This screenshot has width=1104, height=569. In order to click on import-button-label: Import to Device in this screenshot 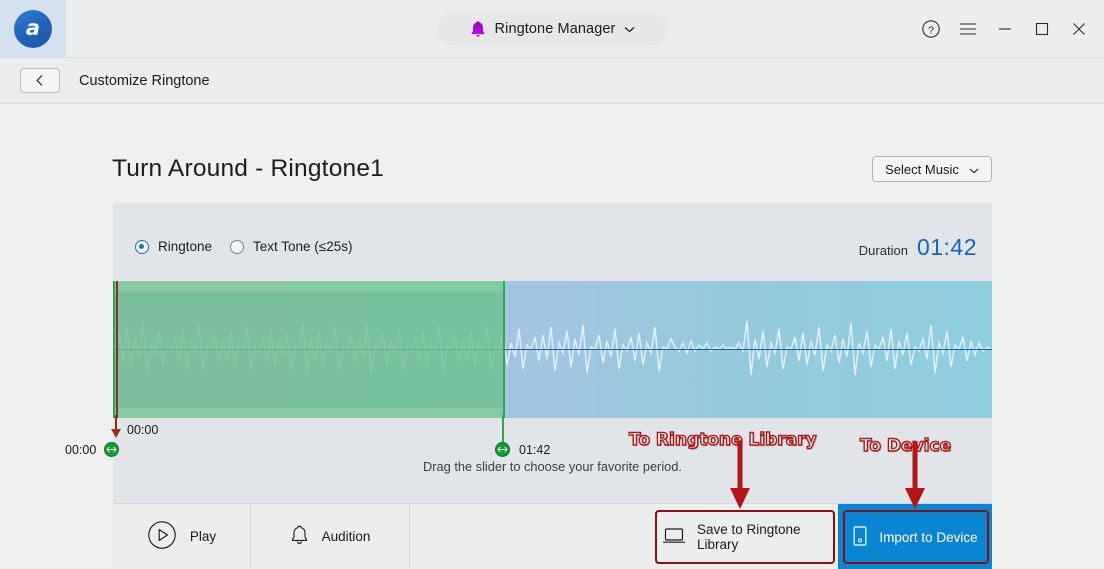, I will do `click(928, 537)`.